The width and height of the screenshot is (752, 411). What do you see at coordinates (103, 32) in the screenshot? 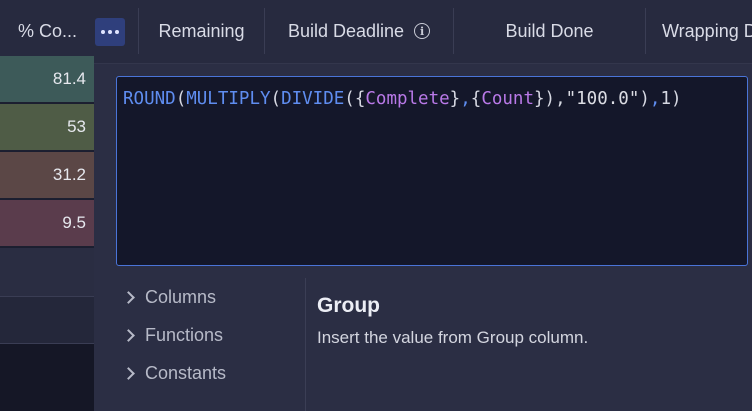
I see `ellipsis-icon` at bounding box center [103, 32].